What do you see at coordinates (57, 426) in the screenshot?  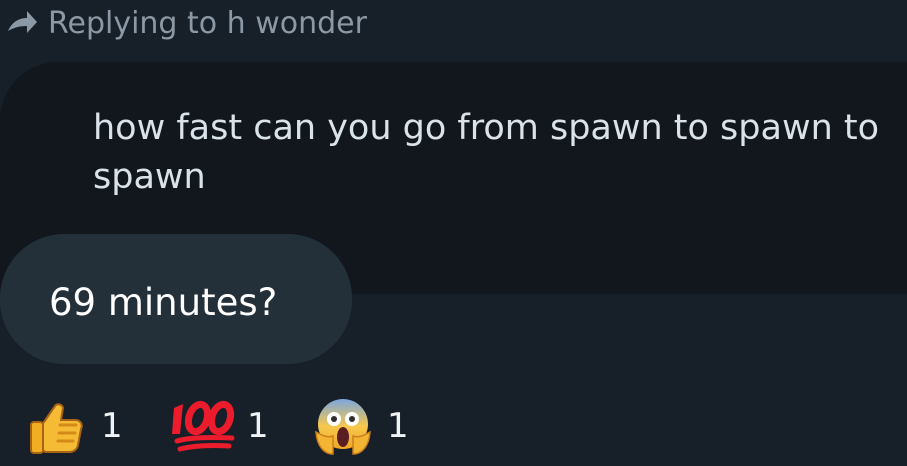 I see `thumbs-up-icon` at bounding box center [57, 426].